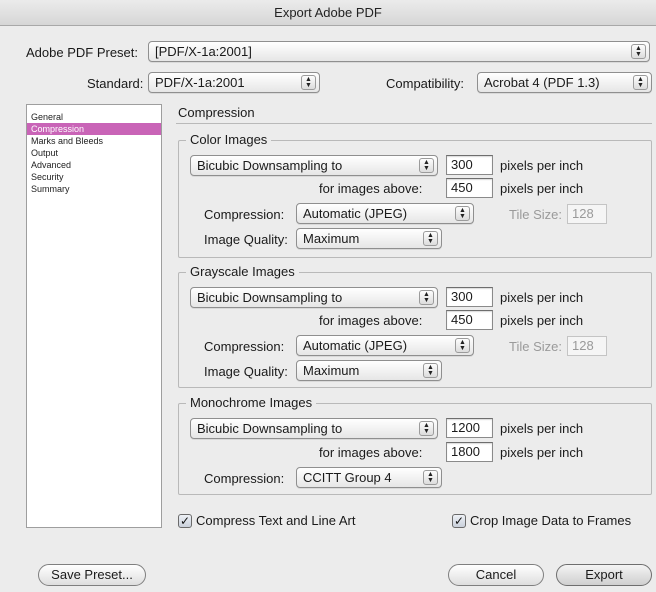  I want to click on monochrome-ppi-unit: pixels per inch, so click(542, 428).